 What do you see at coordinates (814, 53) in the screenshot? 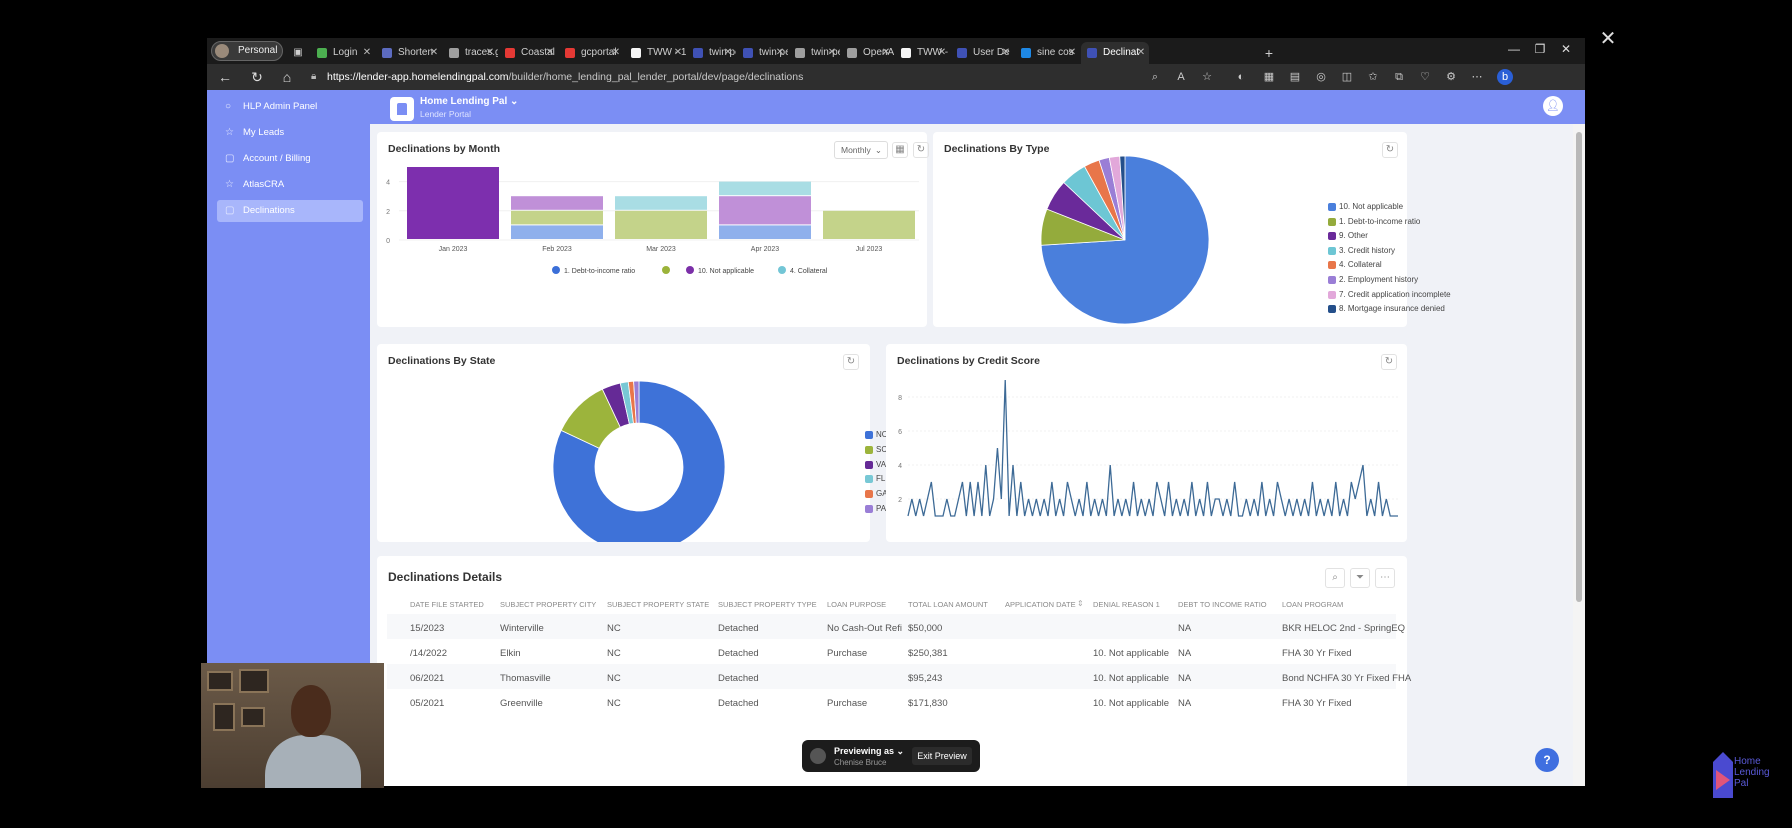
I see `browser-tab: twin-pe✕` at bounding box center [814, 53].